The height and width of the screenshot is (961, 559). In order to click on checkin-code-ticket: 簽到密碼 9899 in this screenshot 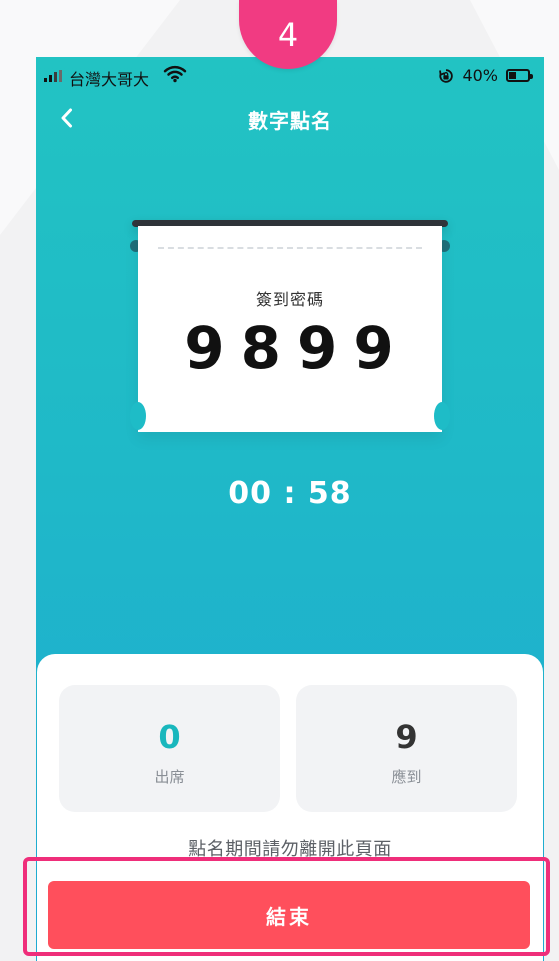, I will do `click(290, 326)`.